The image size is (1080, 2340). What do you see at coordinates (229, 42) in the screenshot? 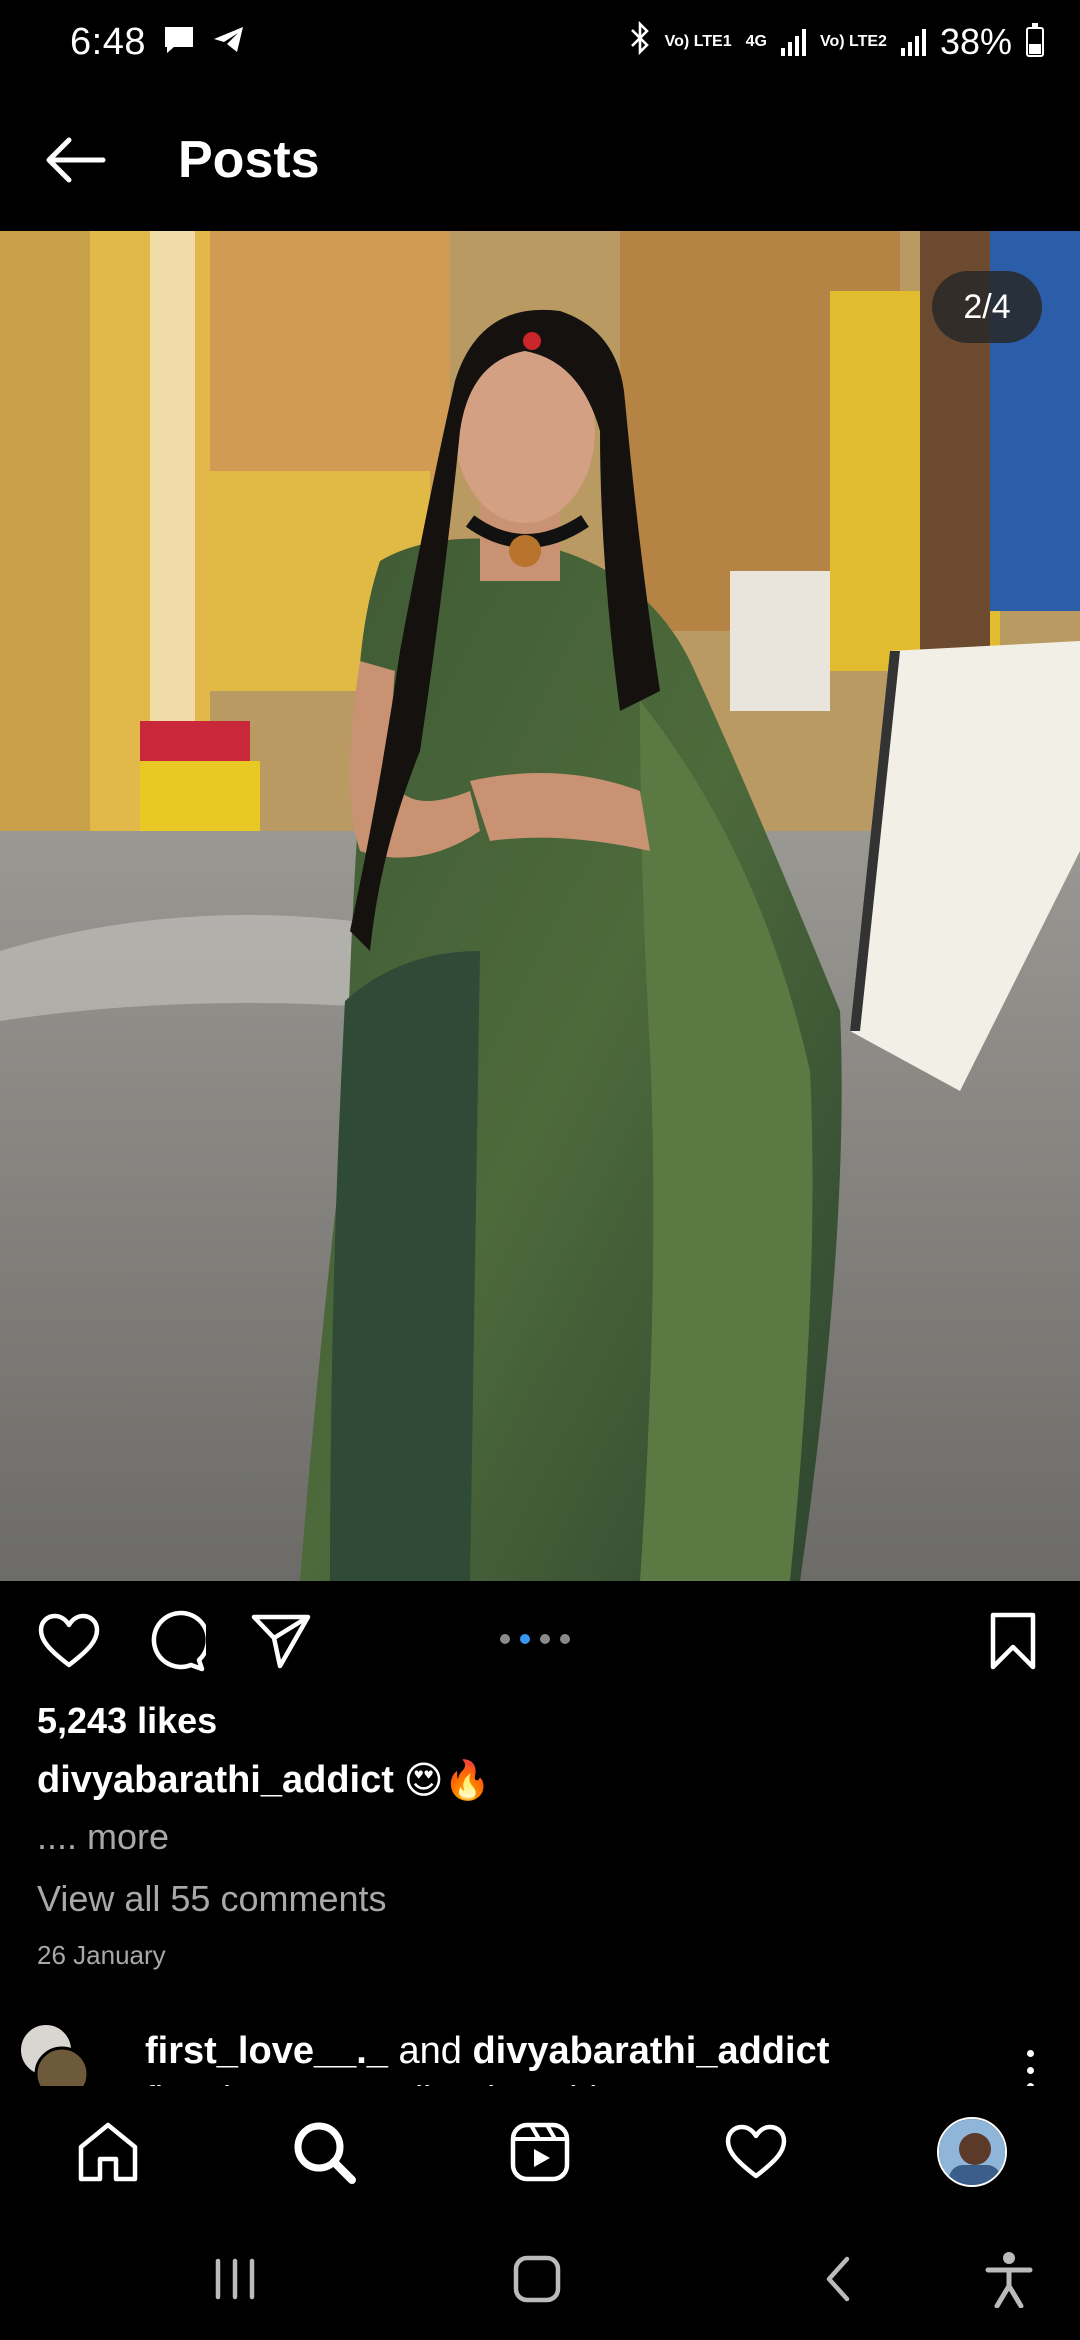
I see `telegram-icon` at bounding box center [229, 42].